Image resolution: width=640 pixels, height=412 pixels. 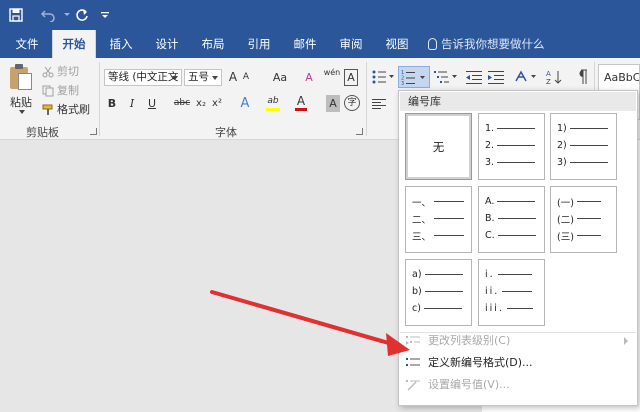 I want to click on bullets-icon, so click(x=383, y=77).